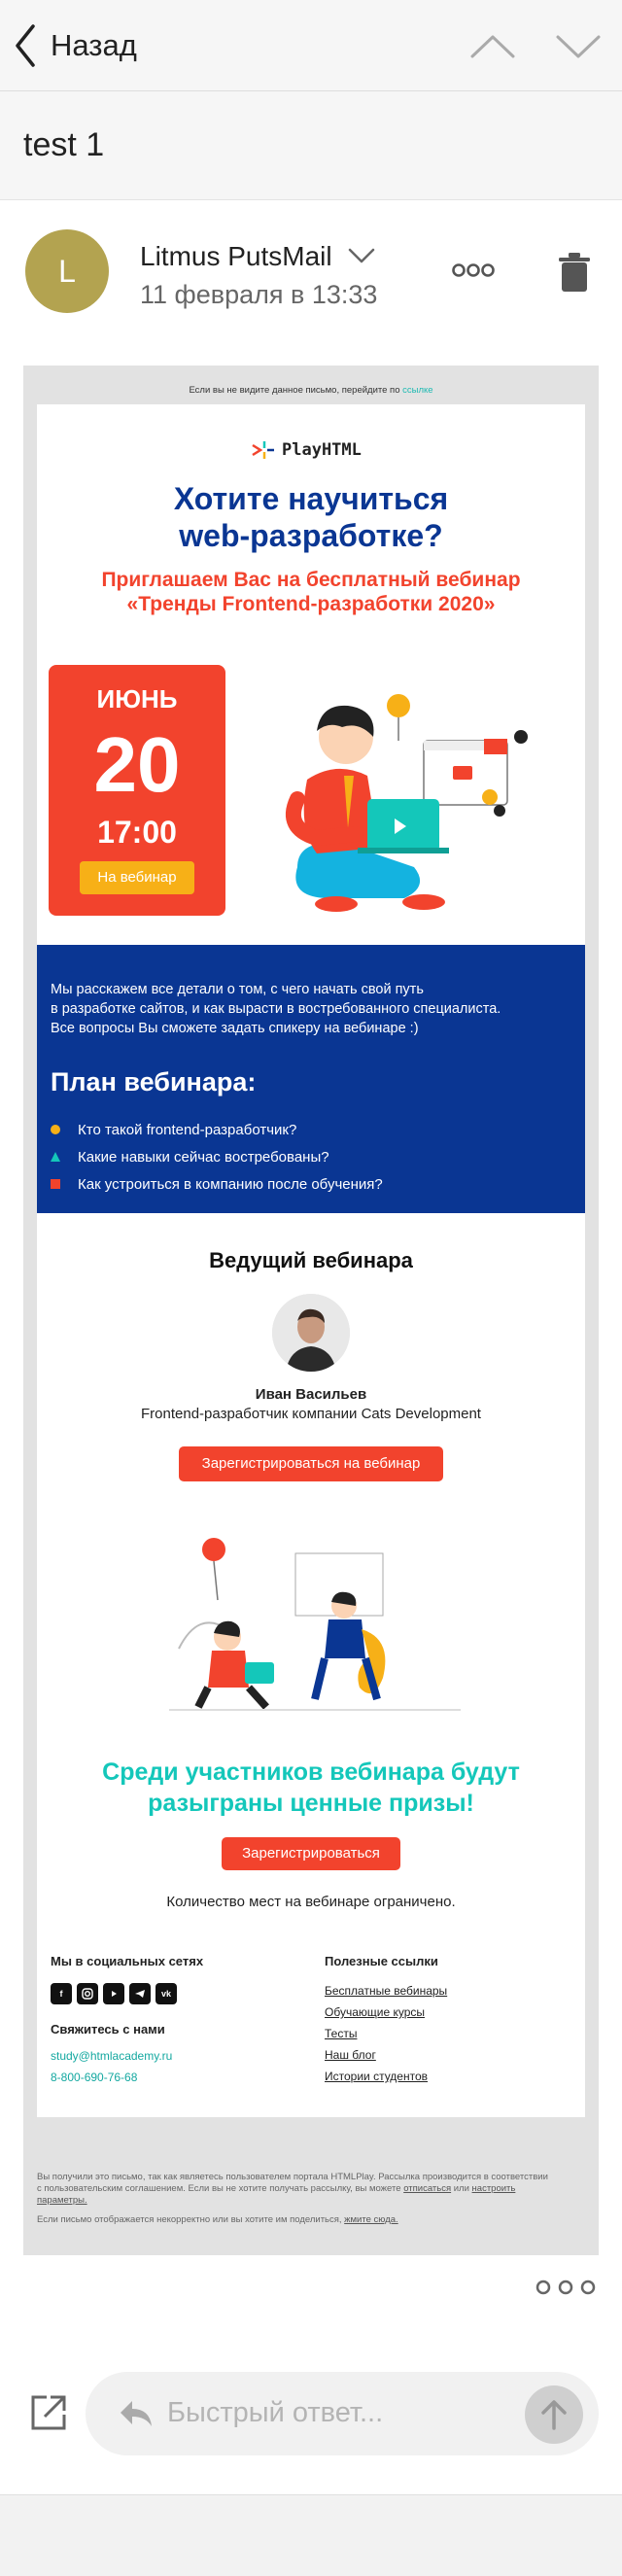 The width and height of the screenshot is (622, 2576). I want to click on square-bullet-icon, so click(55, 1184).